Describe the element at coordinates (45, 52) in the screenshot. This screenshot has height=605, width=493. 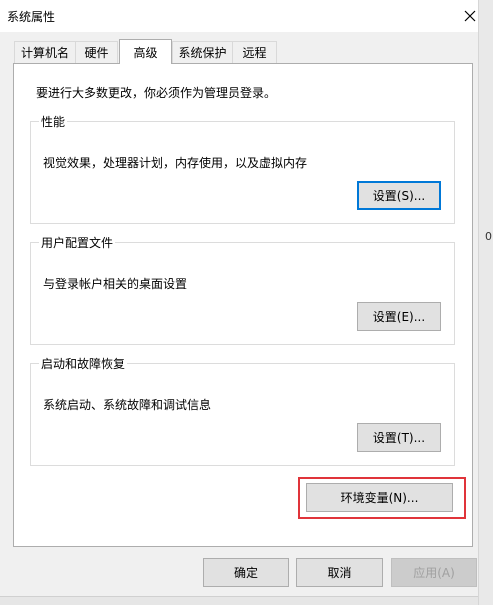
I see `tab-computer-name: 计算机名` at that location.